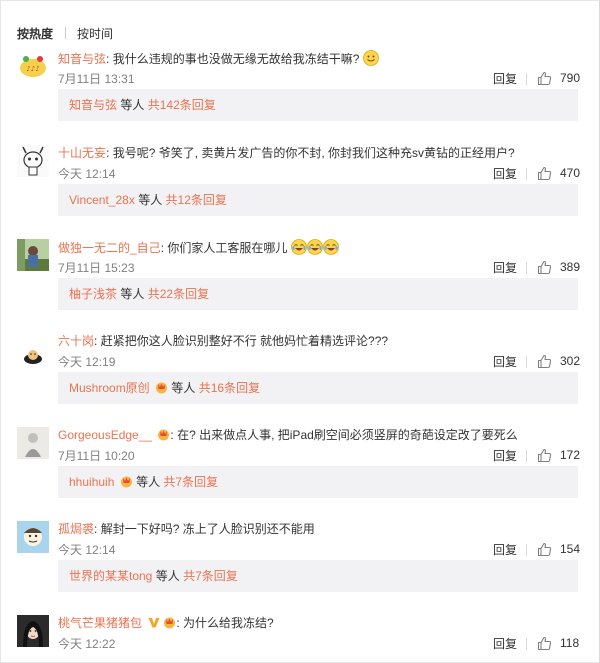 The height and width of the screenshot is (663, 600). Describe the element at coordinates (87, 644) in the screenshot. I see `comment-time: 今天 12:22` at that location.